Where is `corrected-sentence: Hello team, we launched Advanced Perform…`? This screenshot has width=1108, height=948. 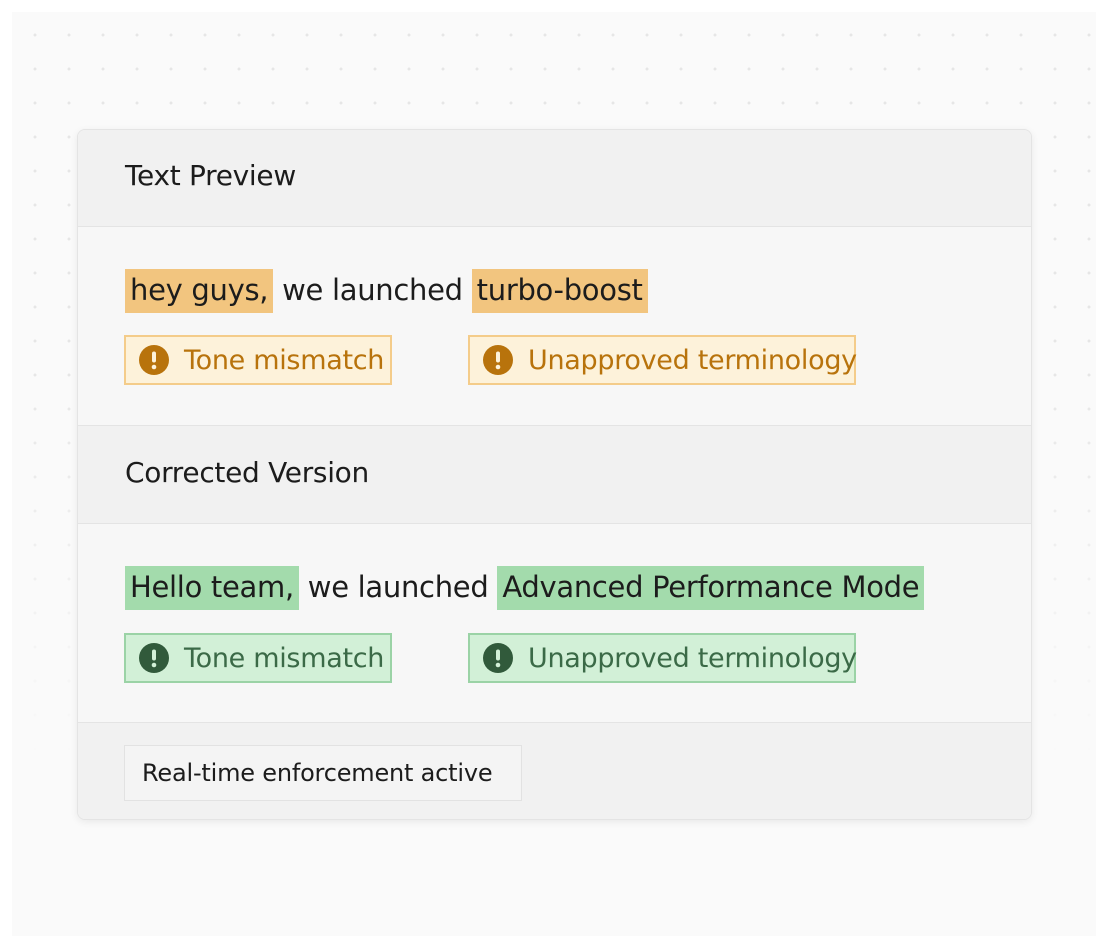
corrected-sentence: Hello team, we launched Advanced Perform… is located at coordinates (525, 588).